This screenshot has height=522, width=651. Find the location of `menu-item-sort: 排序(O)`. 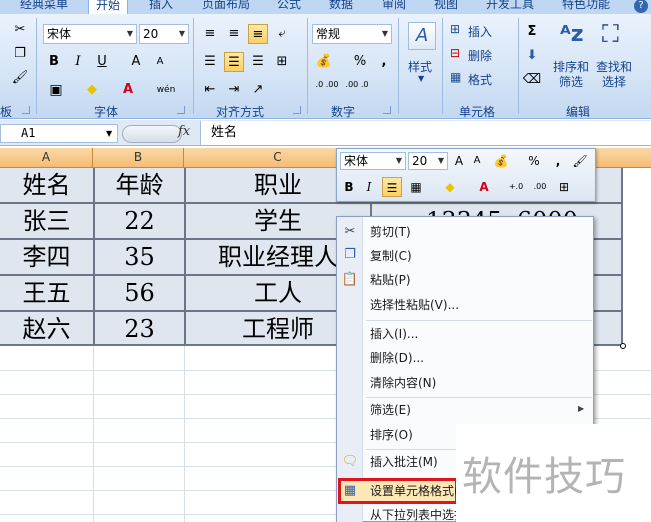

menu-item-sort: 排序(O) is located at coordinates (391, 435).